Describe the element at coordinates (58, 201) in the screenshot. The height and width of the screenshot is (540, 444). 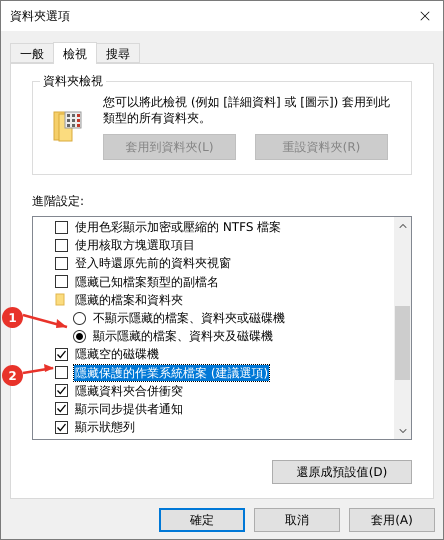
I see `section-label: 進階設定:` at that location.